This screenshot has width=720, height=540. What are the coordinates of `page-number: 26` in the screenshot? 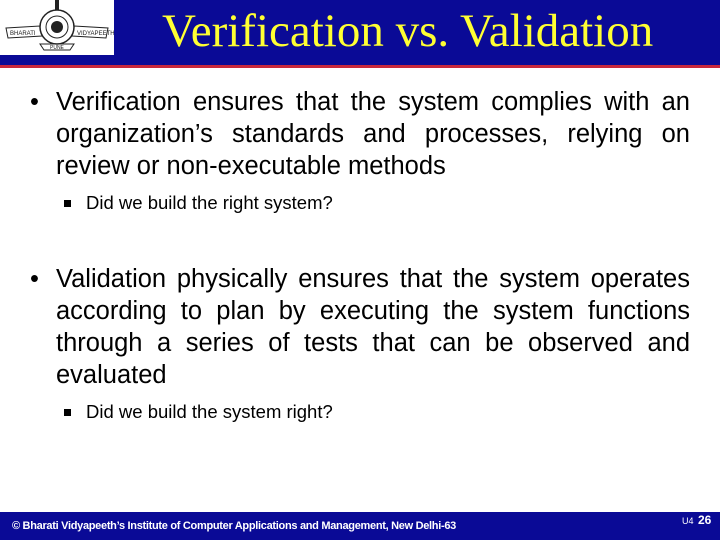 It's located at (705, 520).